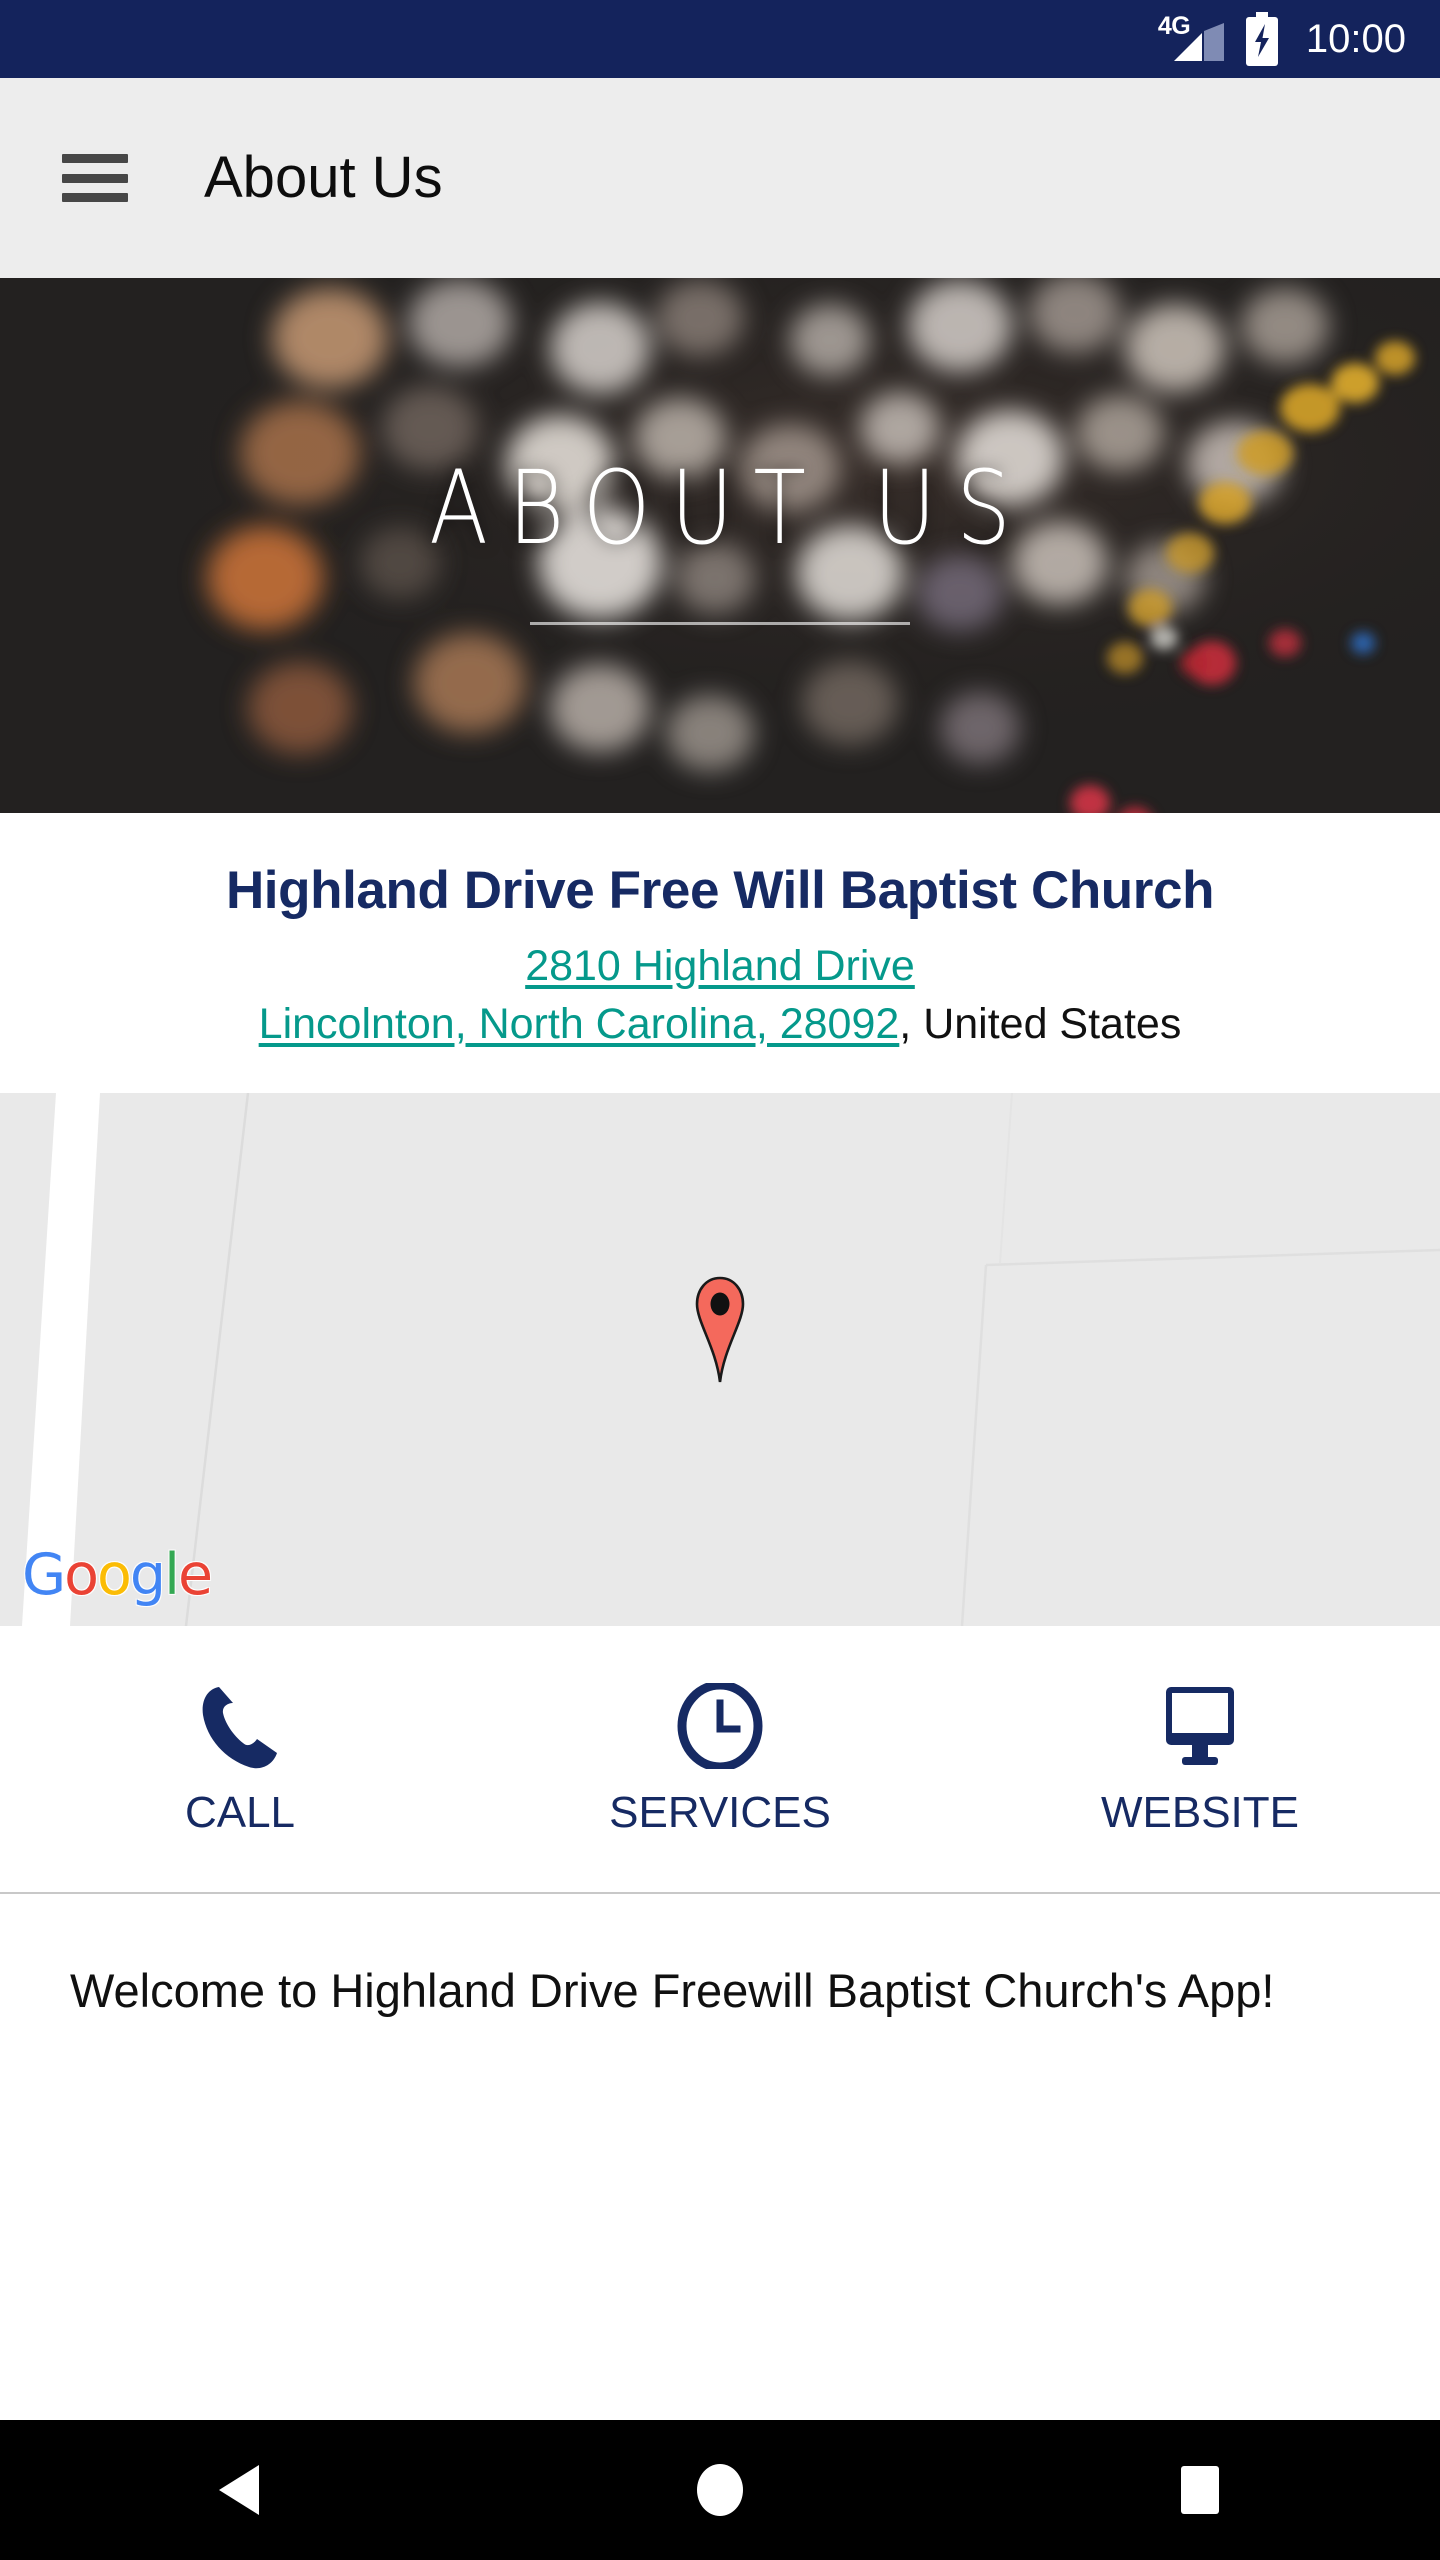  I want to click on address-street-link: 2810 Highland Drive, so click(720, 966).